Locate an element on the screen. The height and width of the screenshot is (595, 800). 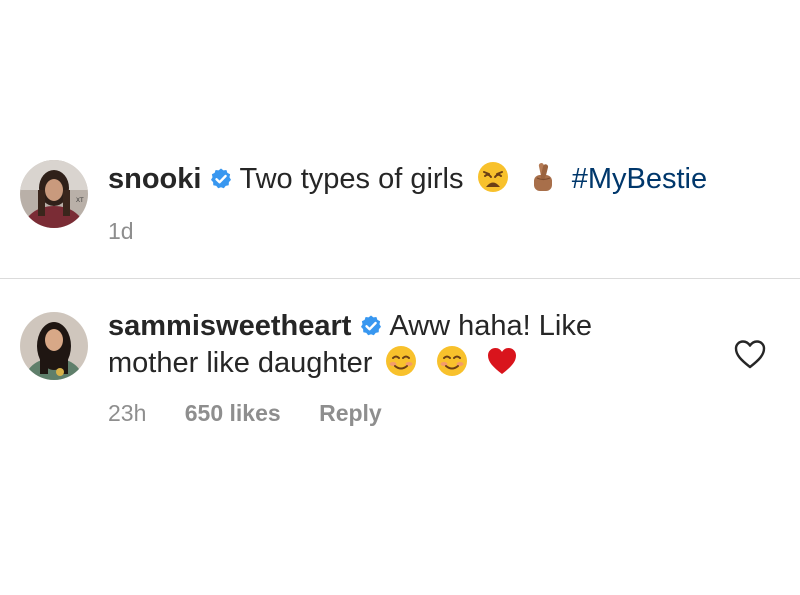
caption-timestamp: 1d is located at coordinates (121, 231).